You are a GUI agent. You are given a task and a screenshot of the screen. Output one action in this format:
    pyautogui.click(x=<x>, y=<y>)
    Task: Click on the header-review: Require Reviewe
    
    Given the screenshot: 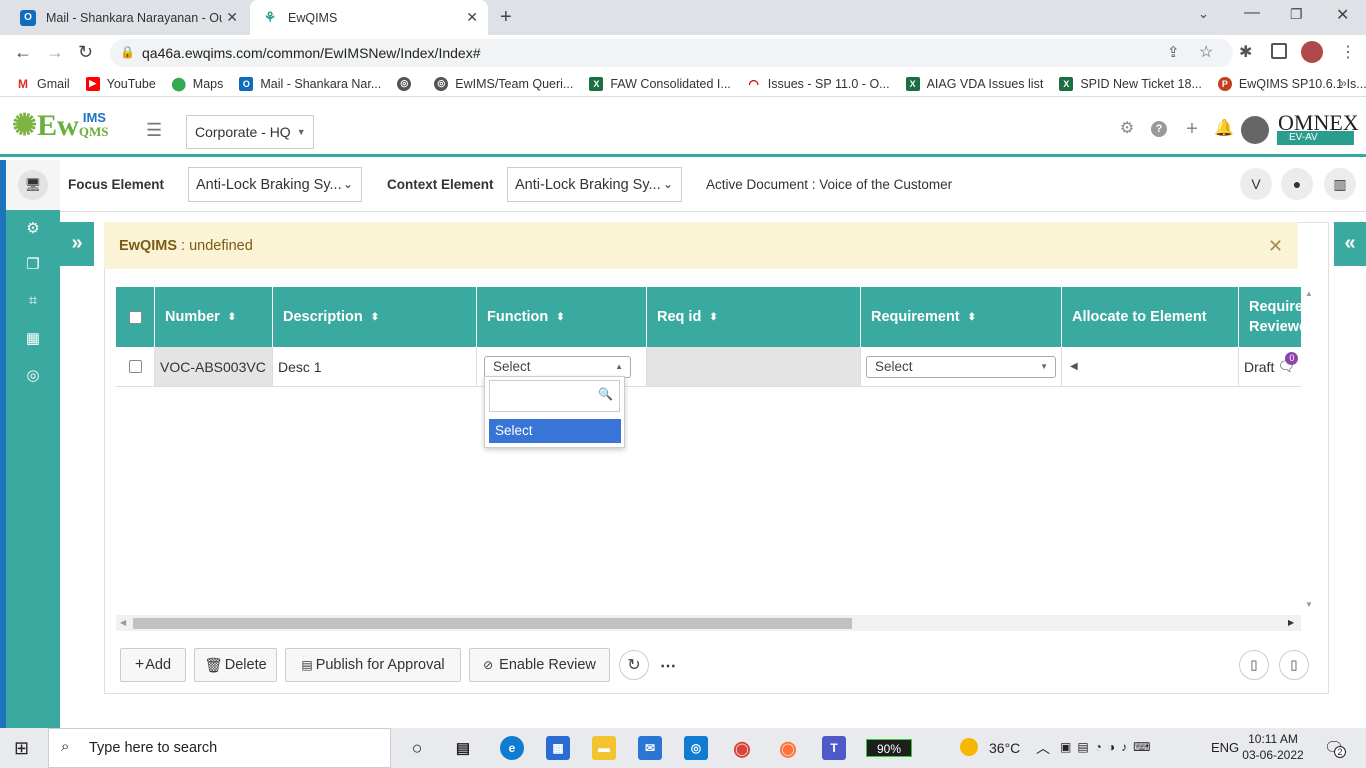 What is the action you would take?
    pyautogui.click(x=1270, y=317)
    